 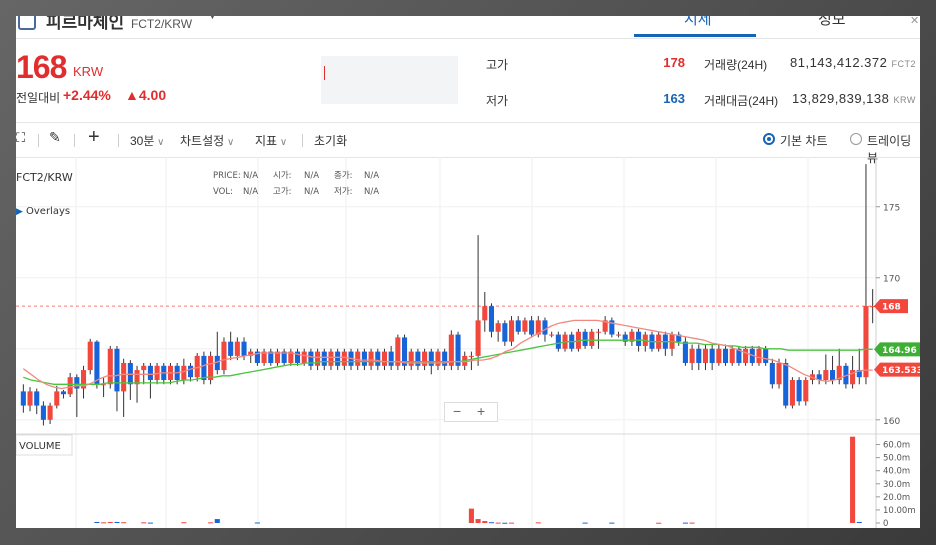 What do you see at coordinates (87, 95) in the screenshot?
I see `change-percent: +2.44%` at bounding box center [87, 95].